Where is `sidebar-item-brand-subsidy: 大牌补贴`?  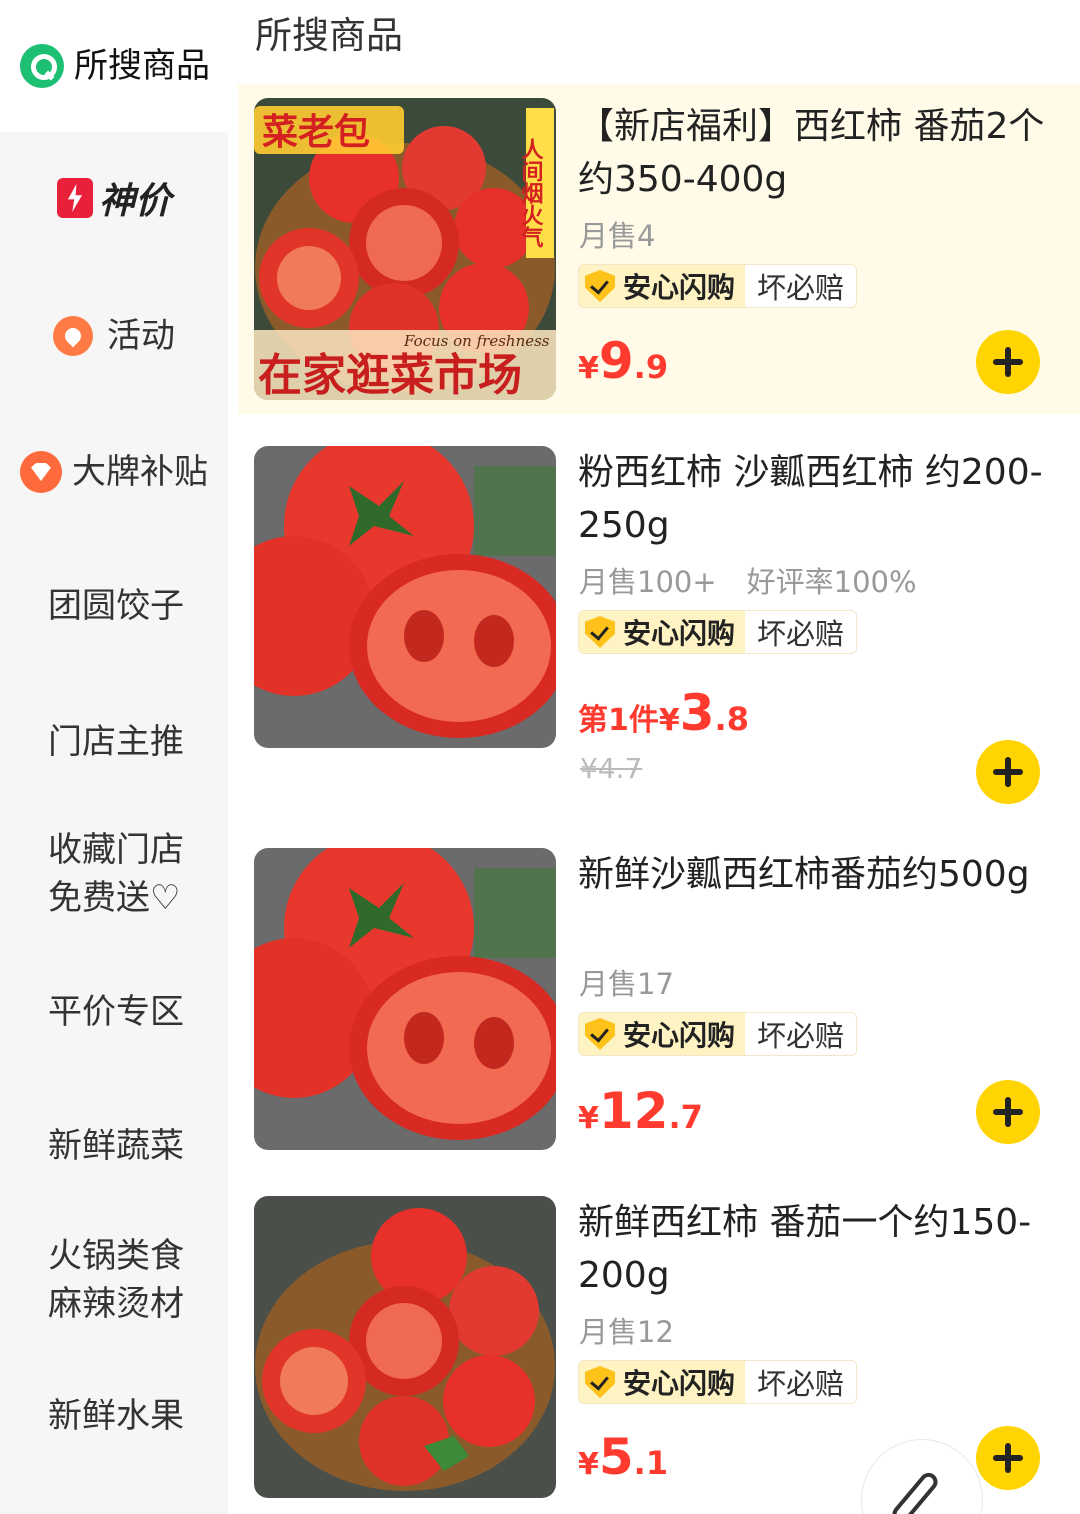 sidebar-item-brand-subsidy: 大牌补贴 is located at coordinates (114, 472).